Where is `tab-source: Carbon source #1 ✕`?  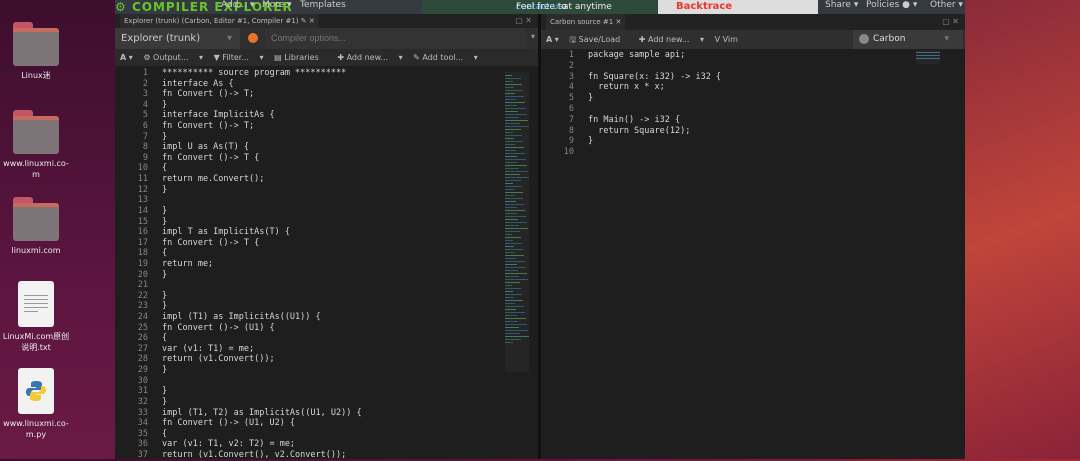 tab-source: Carbon source #1 ✕ is located at coordinates (586, 22).